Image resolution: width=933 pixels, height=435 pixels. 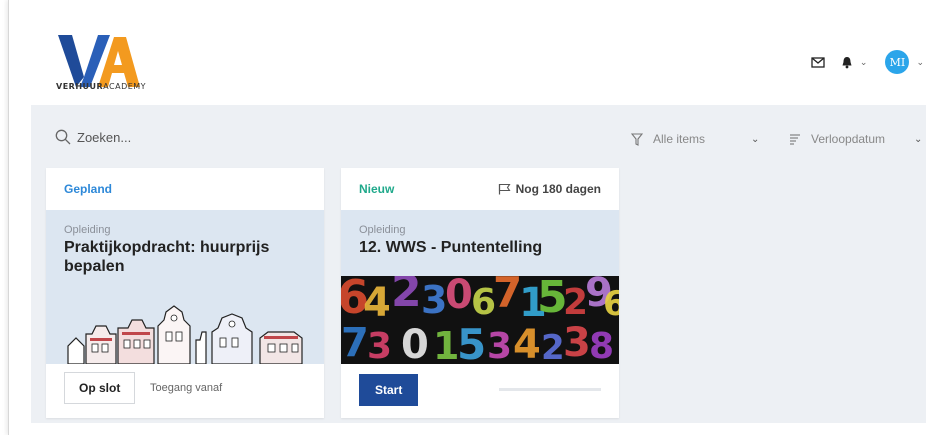 I want to click on progress-bar, so click(x=550, y=389).